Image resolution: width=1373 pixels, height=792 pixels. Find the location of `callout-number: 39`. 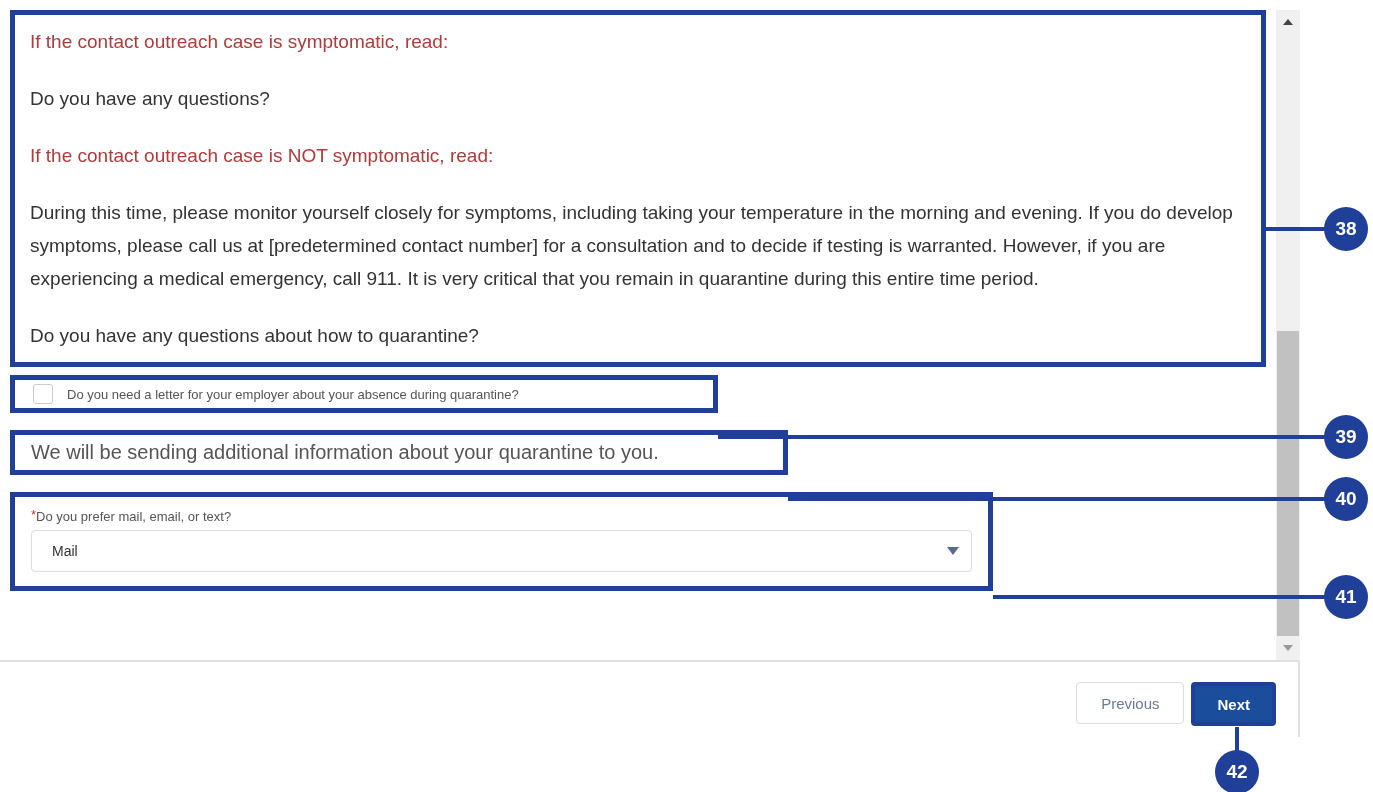

callout-number: 39 is located at coordinates (1346, 437).